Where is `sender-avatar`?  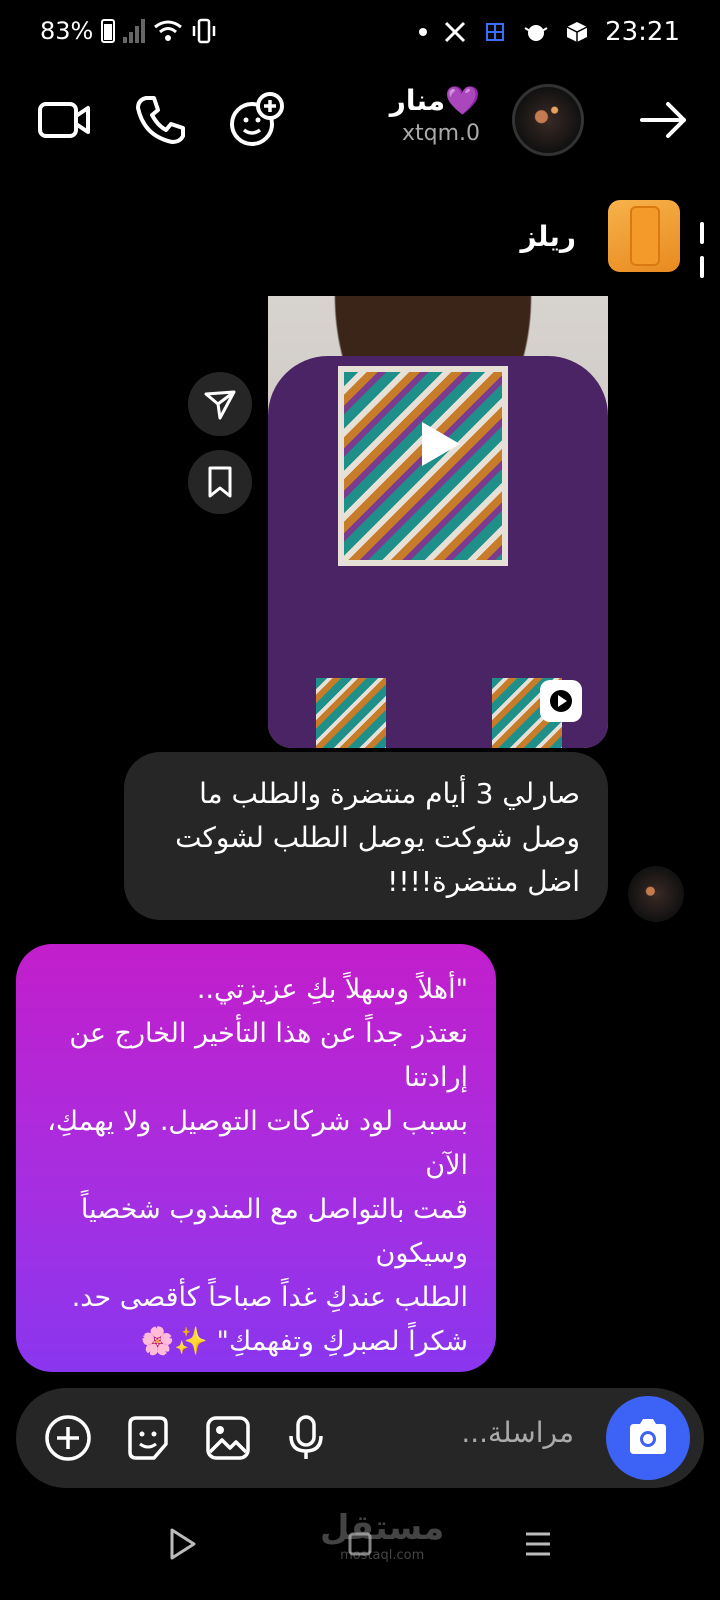
sender-avatar is located at coordinates (656, 894).